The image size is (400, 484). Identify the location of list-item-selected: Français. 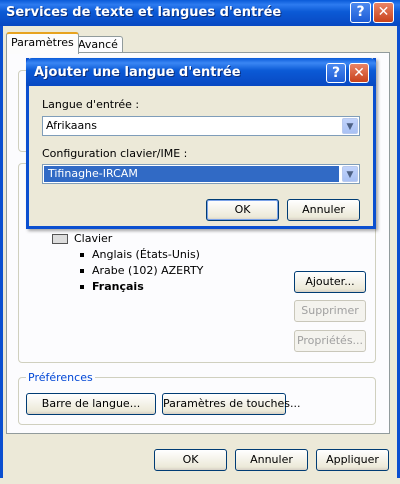
(118, 286).